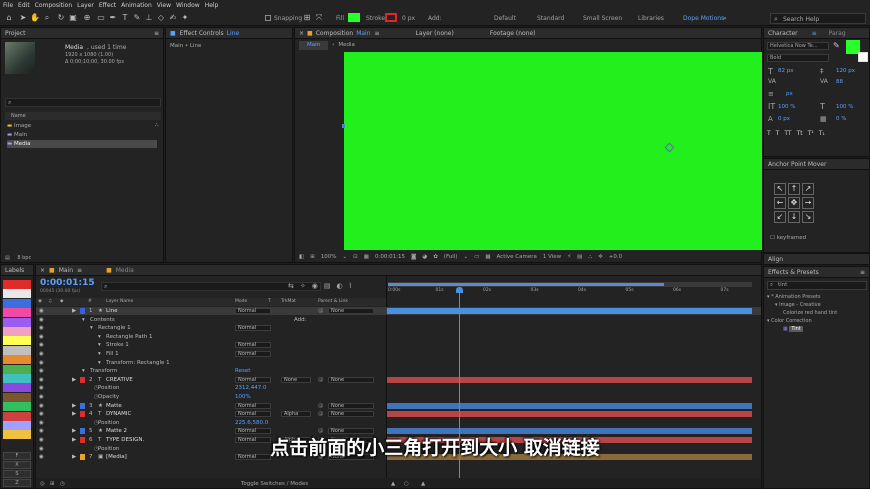  Describe the element at coordinates (808, 217) in the screenshot. I see `anchor-arrow-button: ↘` at that location.